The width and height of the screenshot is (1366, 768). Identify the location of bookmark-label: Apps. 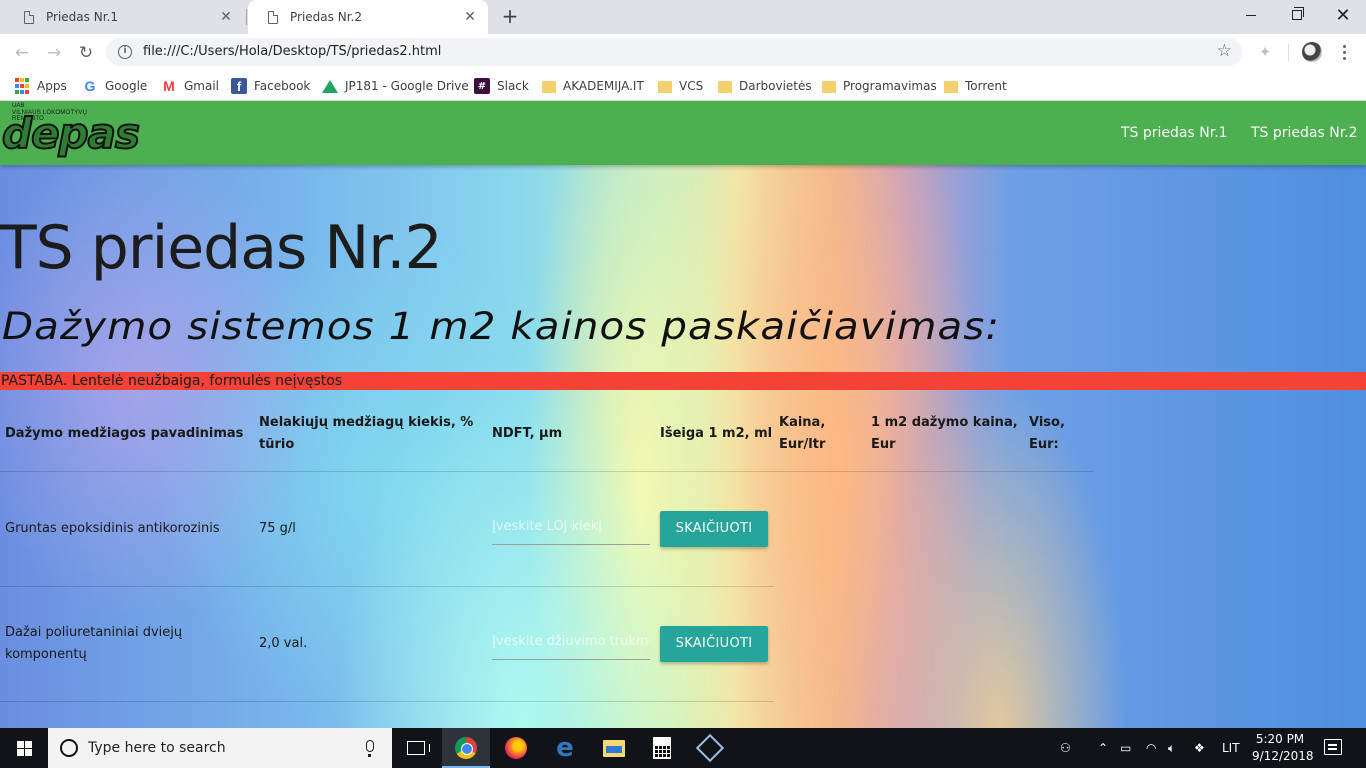
(52, 86).